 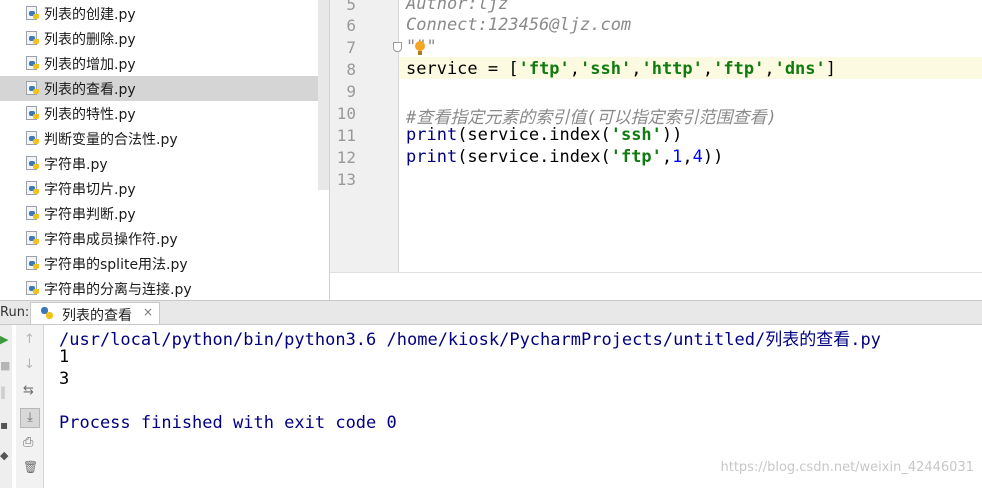 I want to click on tree-item-label: 列表的查看.py, so click(x=90, y=90).